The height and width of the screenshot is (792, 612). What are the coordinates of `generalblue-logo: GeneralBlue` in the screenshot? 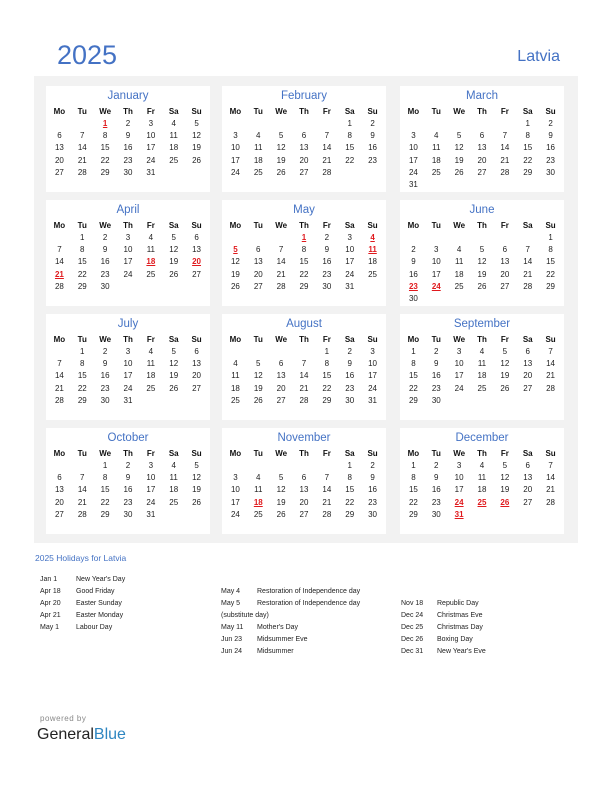 It's located at (81, 735).